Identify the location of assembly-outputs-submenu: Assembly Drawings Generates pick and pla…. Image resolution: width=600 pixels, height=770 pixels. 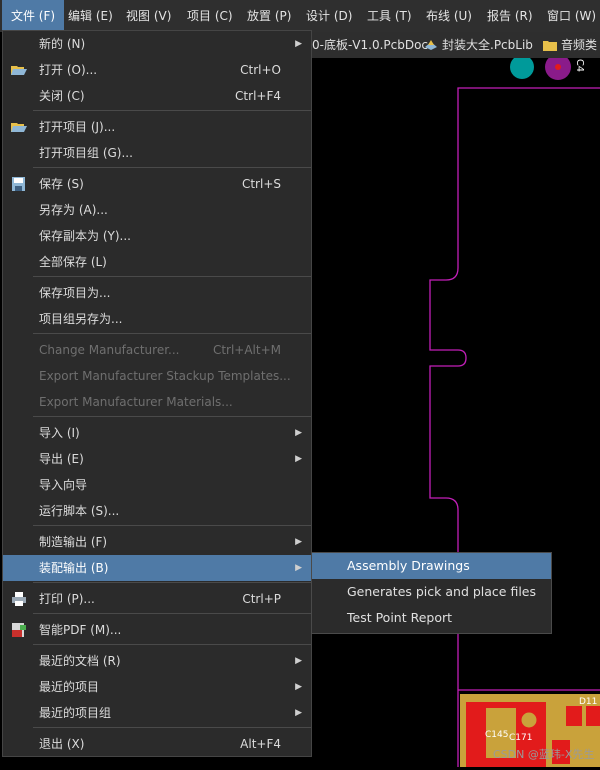
(431, 593).